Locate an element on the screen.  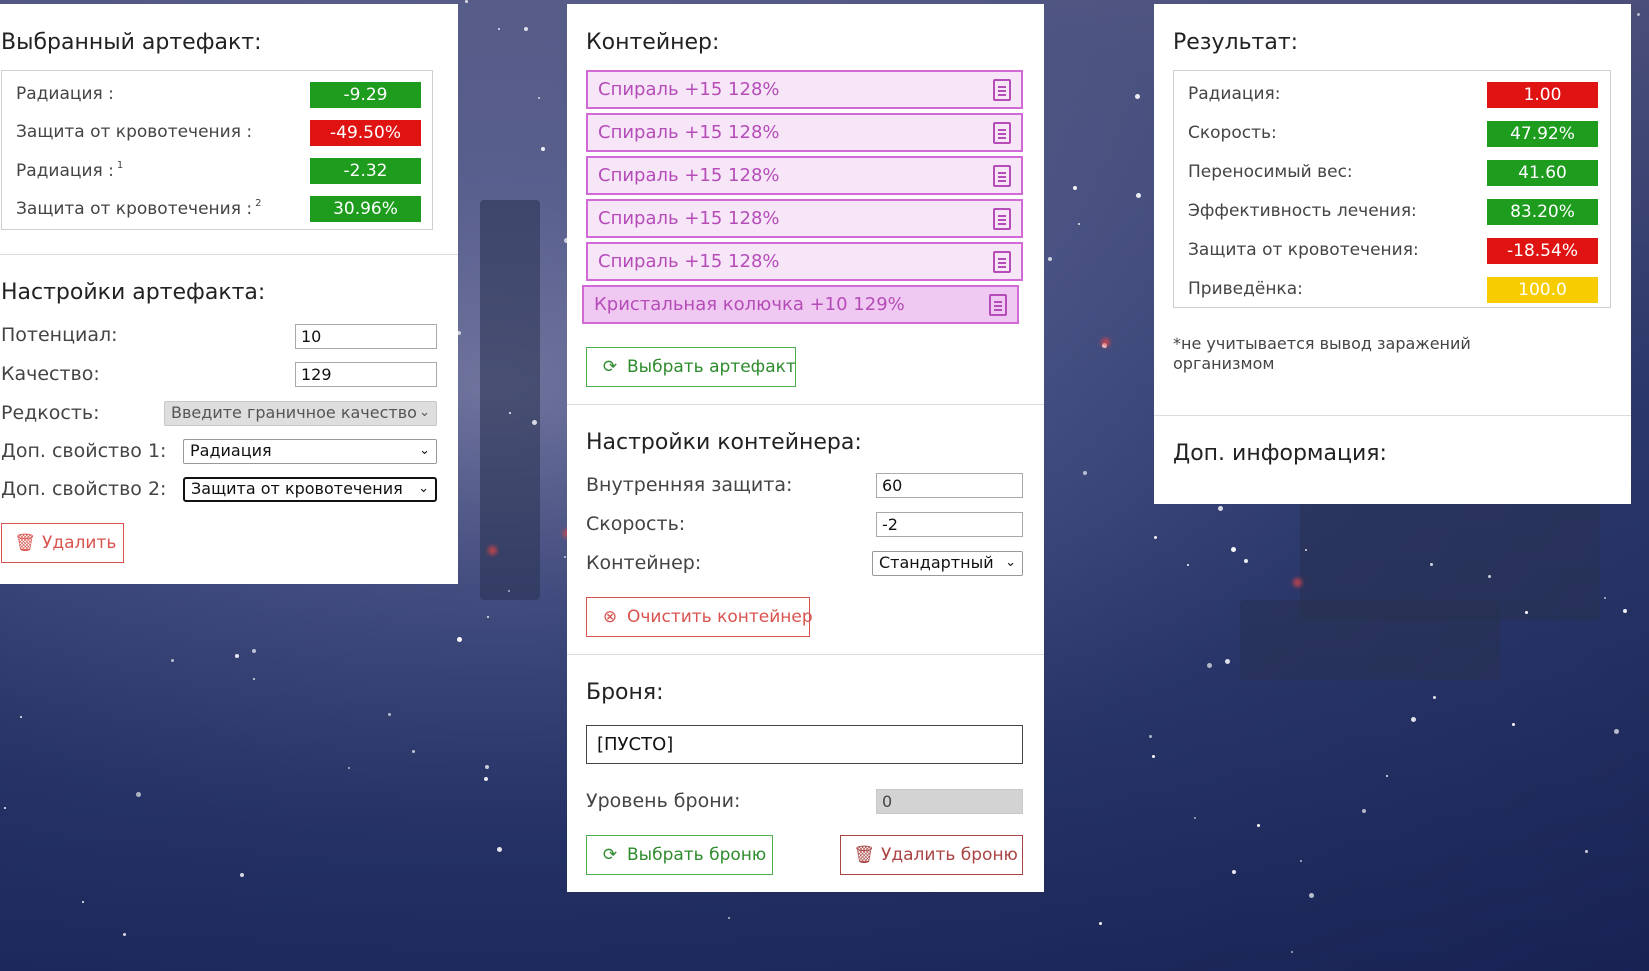
stat-label: Защита от кровотечения :2 is located at coordinates (139, 208).